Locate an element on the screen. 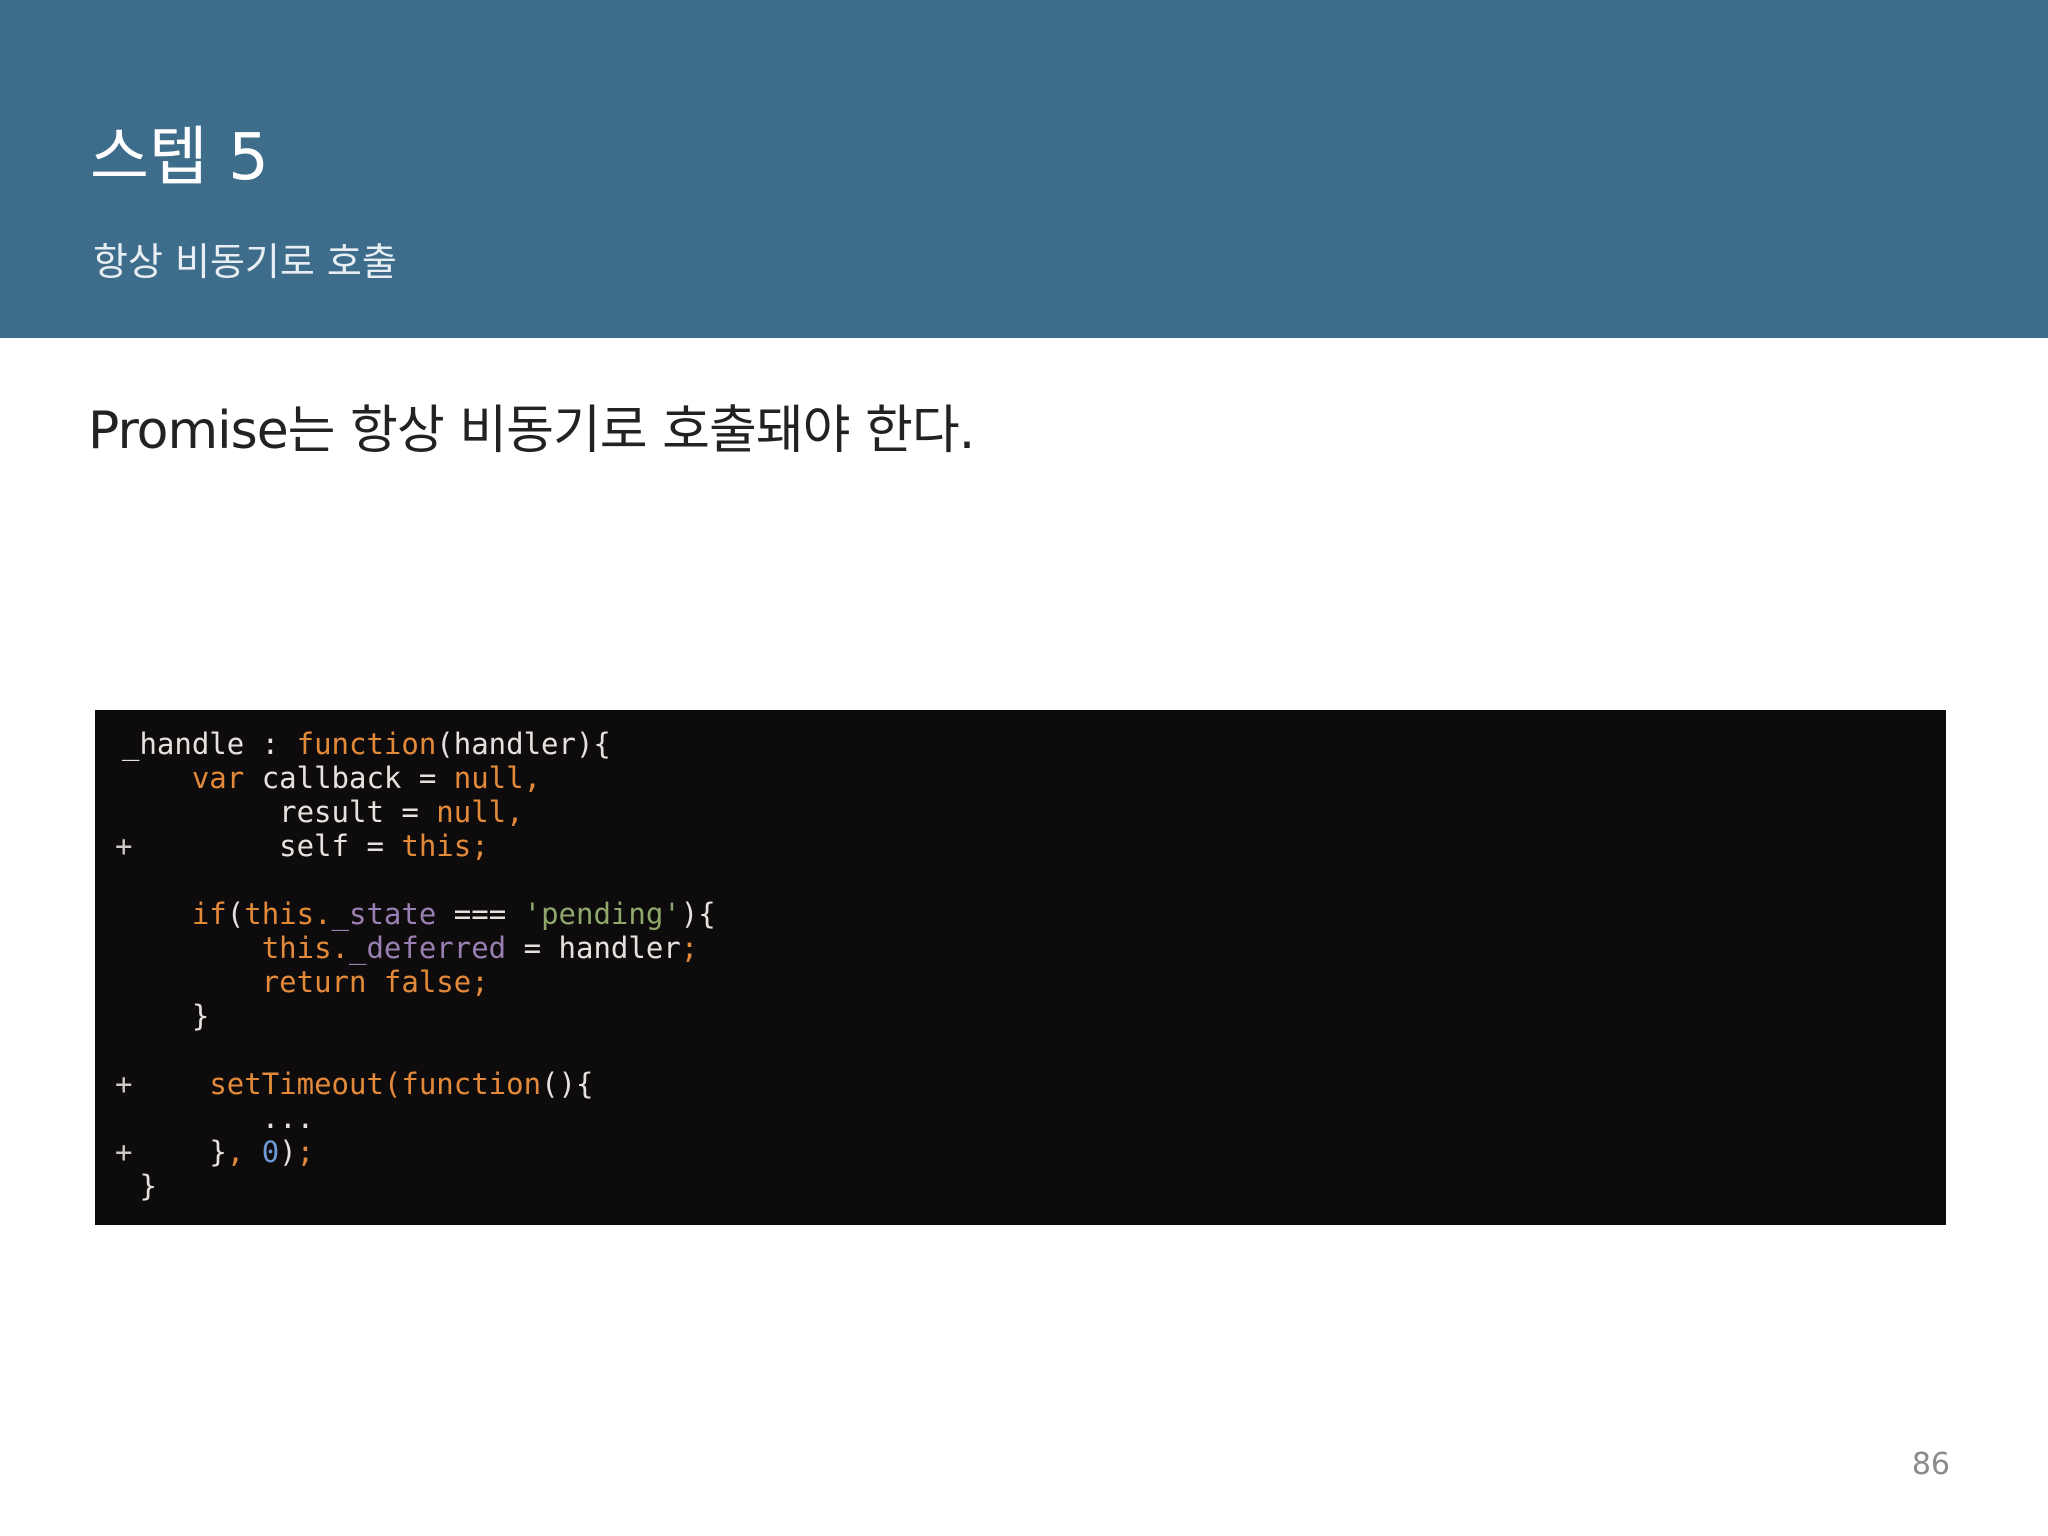  code-text: }, 0); is located at coordinates (218, 1152).